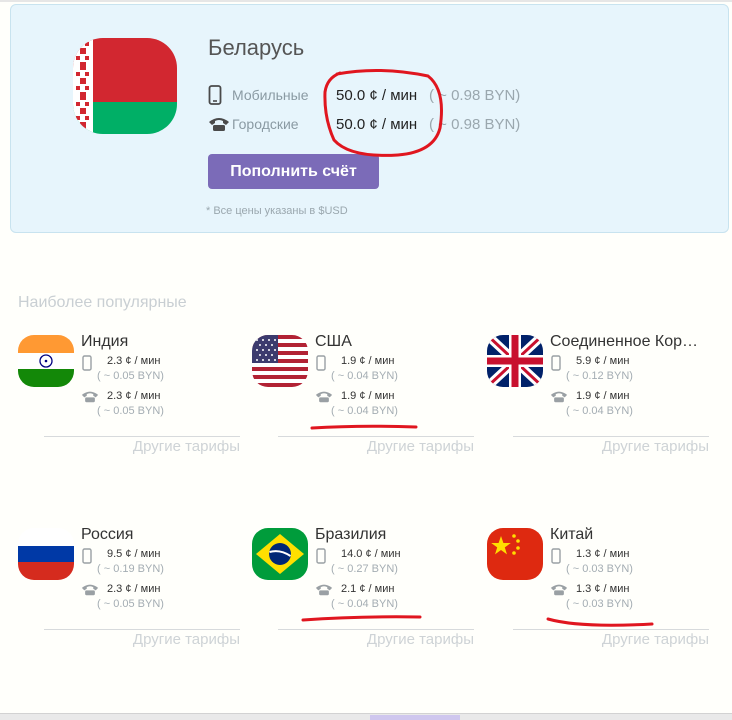 The height and width of the screenshot is (720, 732). I want to click on usa-flag-icon, so click(280, 361).